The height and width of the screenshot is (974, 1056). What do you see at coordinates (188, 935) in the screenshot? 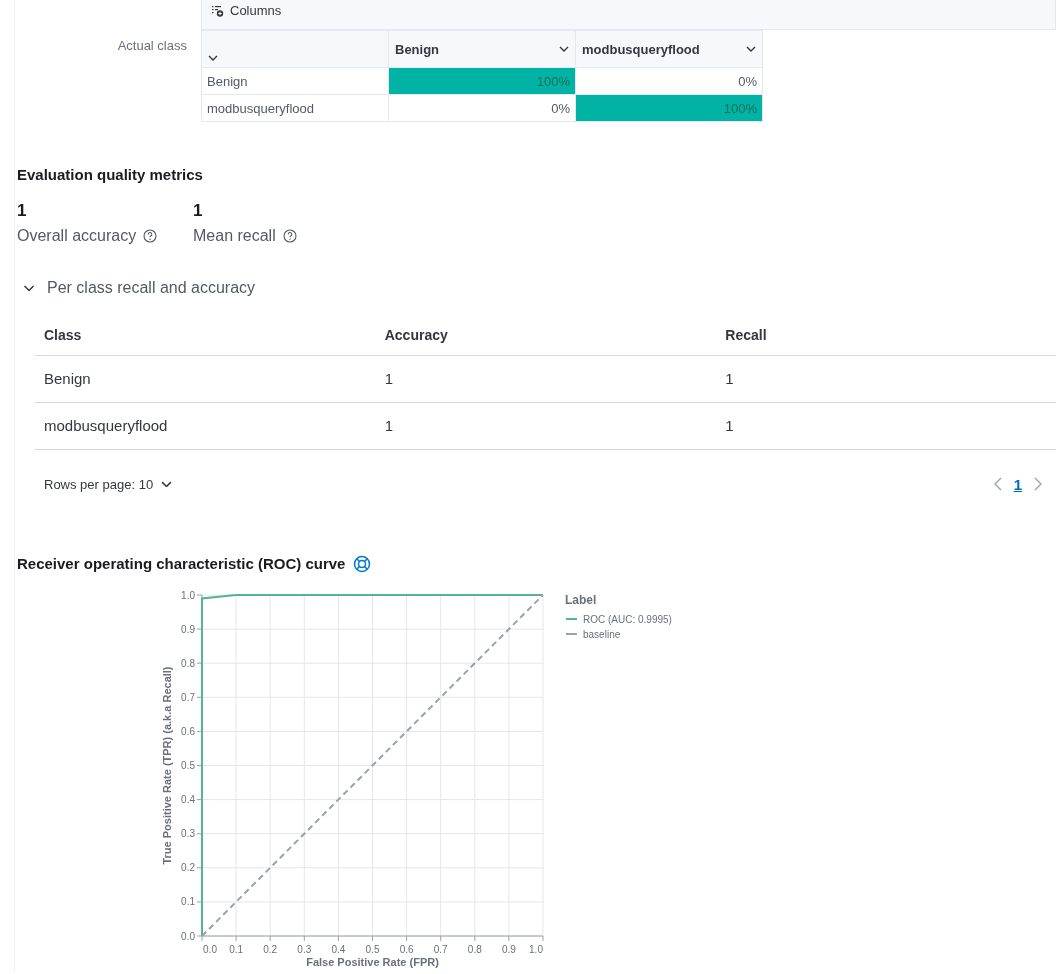
I see `y-tick-label: 0.0` at bounding box center [188, 935].